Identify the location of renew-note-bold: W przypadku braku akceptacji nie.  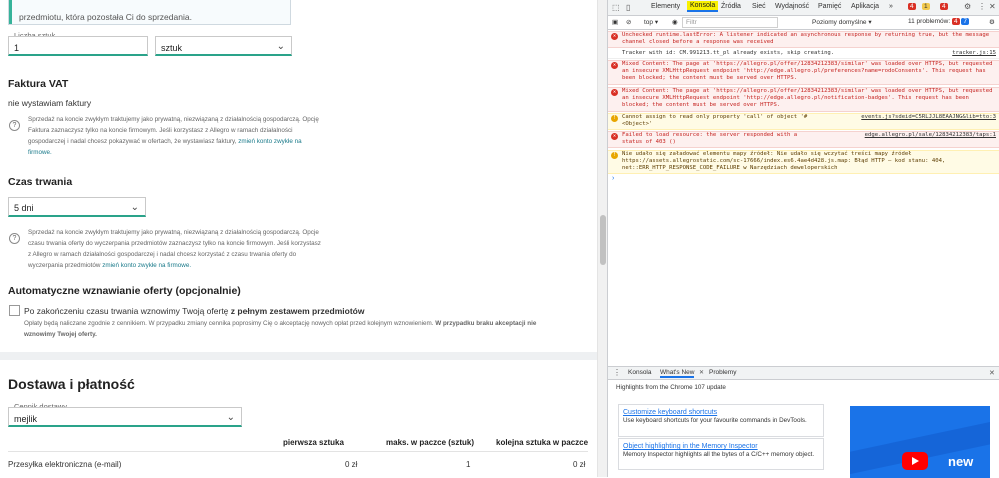
(486, 323).